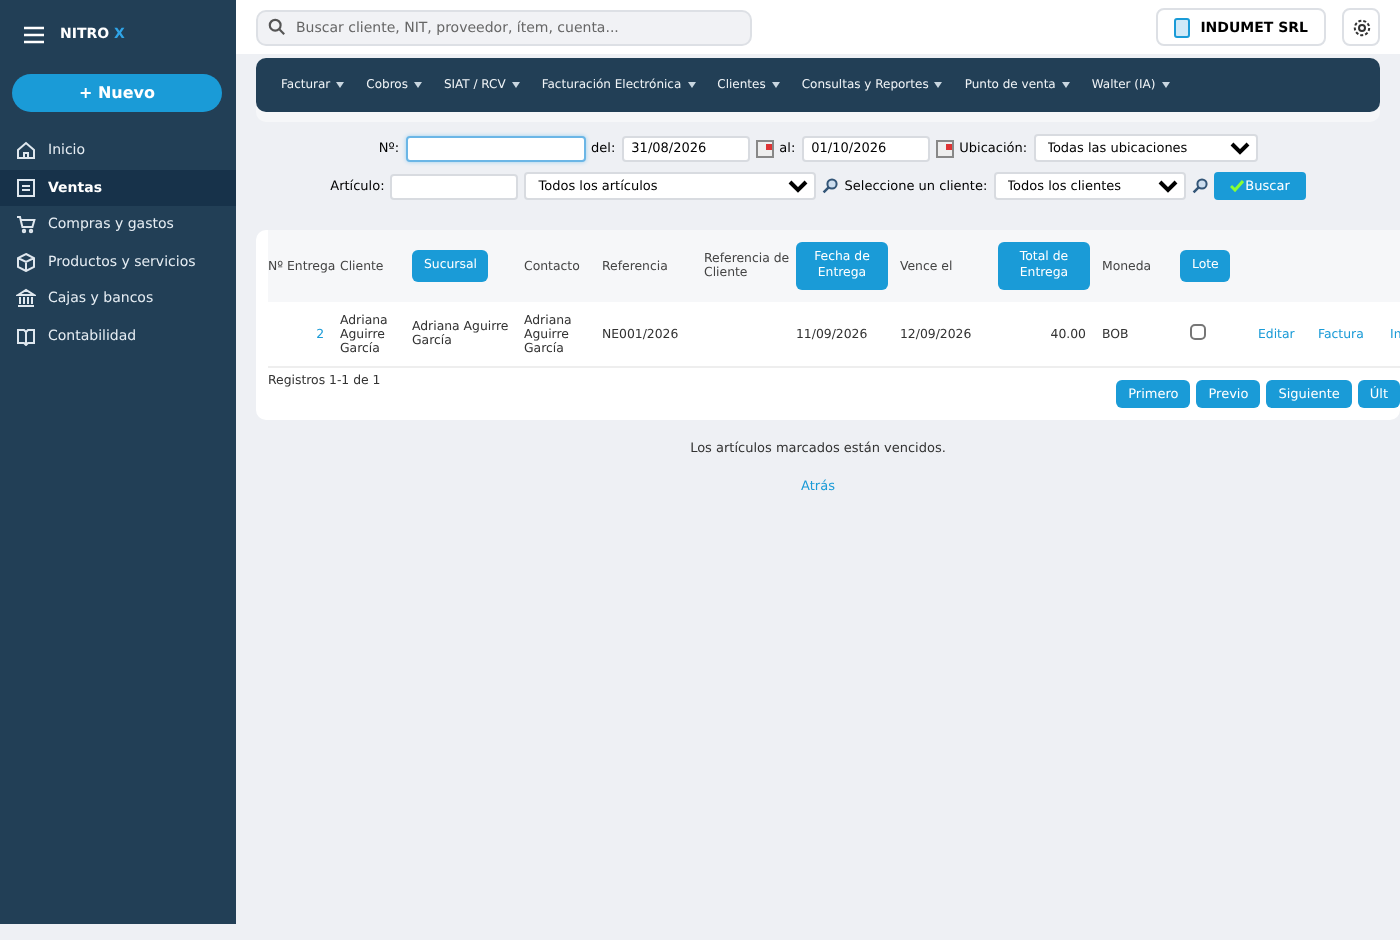 The image size is (1400, 940). What do you see at coordinates (1198, 332) in the screenshot?
I see `row-checkbox` at bounding box center [1198, 332].